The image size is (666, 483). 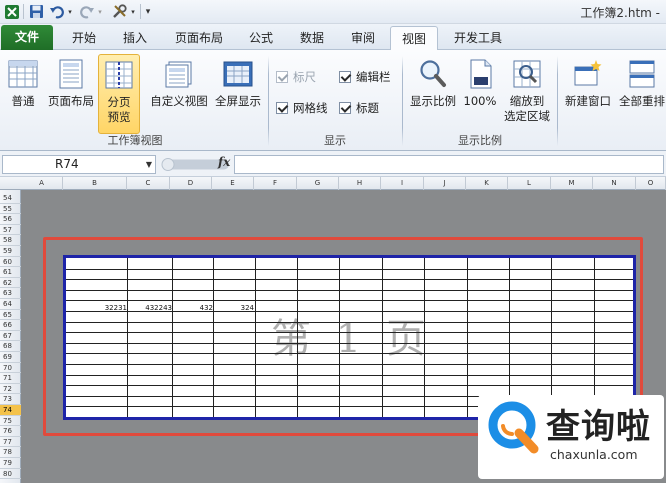 What do you see at coordinates (10, 336) in the screenshot?
I see `row-header-67: 67` at bounding box center [10, 336].